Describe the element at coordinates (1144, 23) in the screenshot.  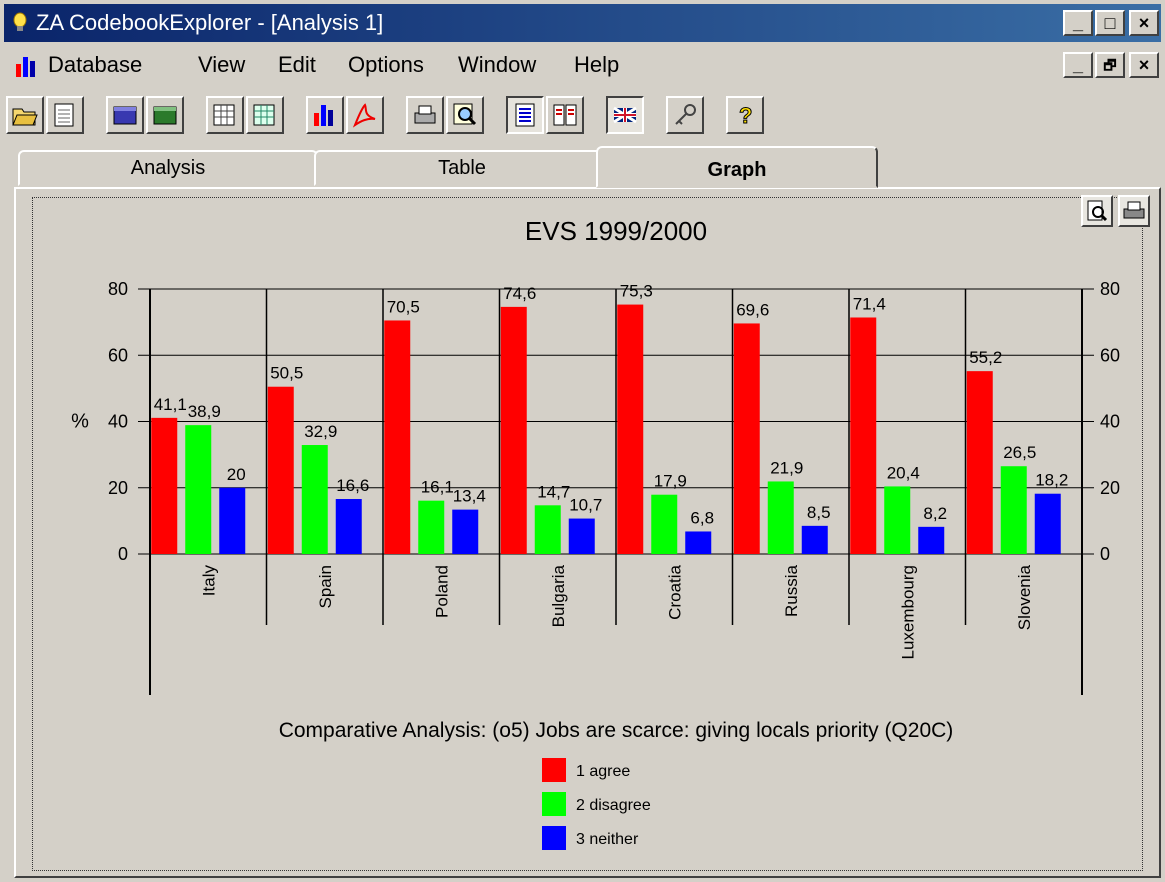
I see `close-button: ×` at that location.